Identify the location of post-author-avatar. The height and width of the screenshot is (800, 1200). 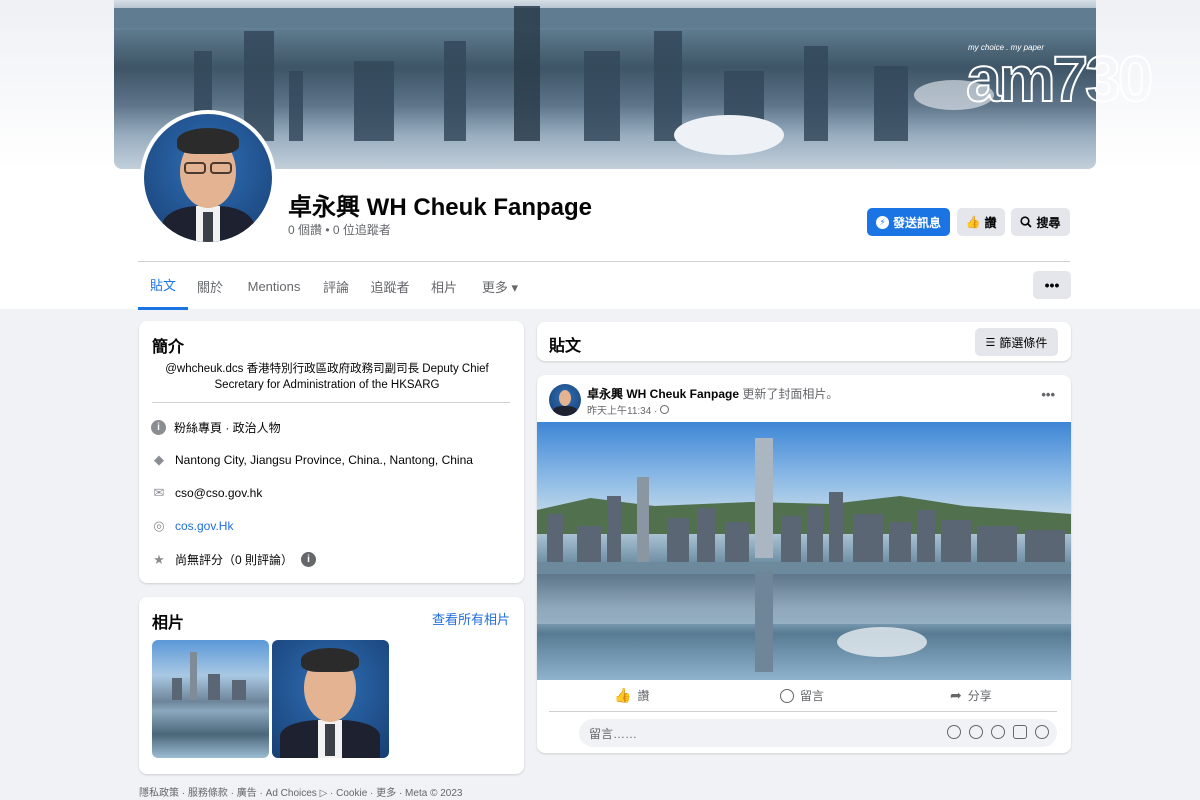
(565, 400).